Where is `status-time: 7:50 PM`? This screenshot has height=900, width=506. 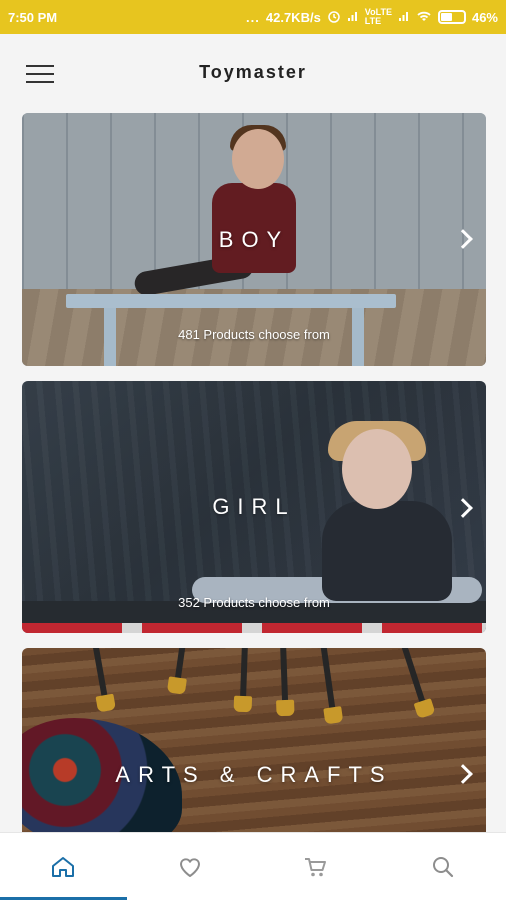
status-time: 7:50 PM is located at coordinates (33, 17).